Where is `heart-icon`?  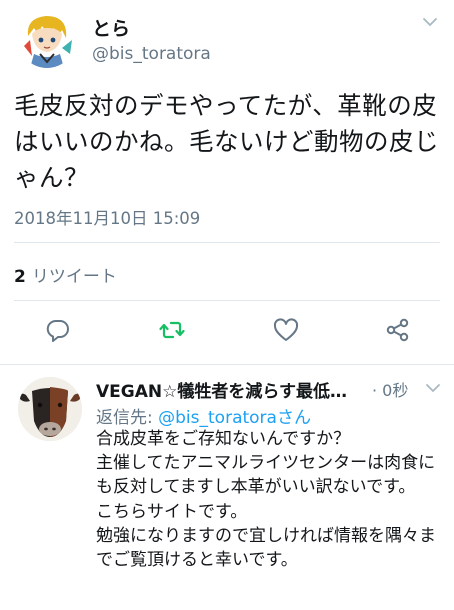
heart-icon is located at coordinates (286, 329).